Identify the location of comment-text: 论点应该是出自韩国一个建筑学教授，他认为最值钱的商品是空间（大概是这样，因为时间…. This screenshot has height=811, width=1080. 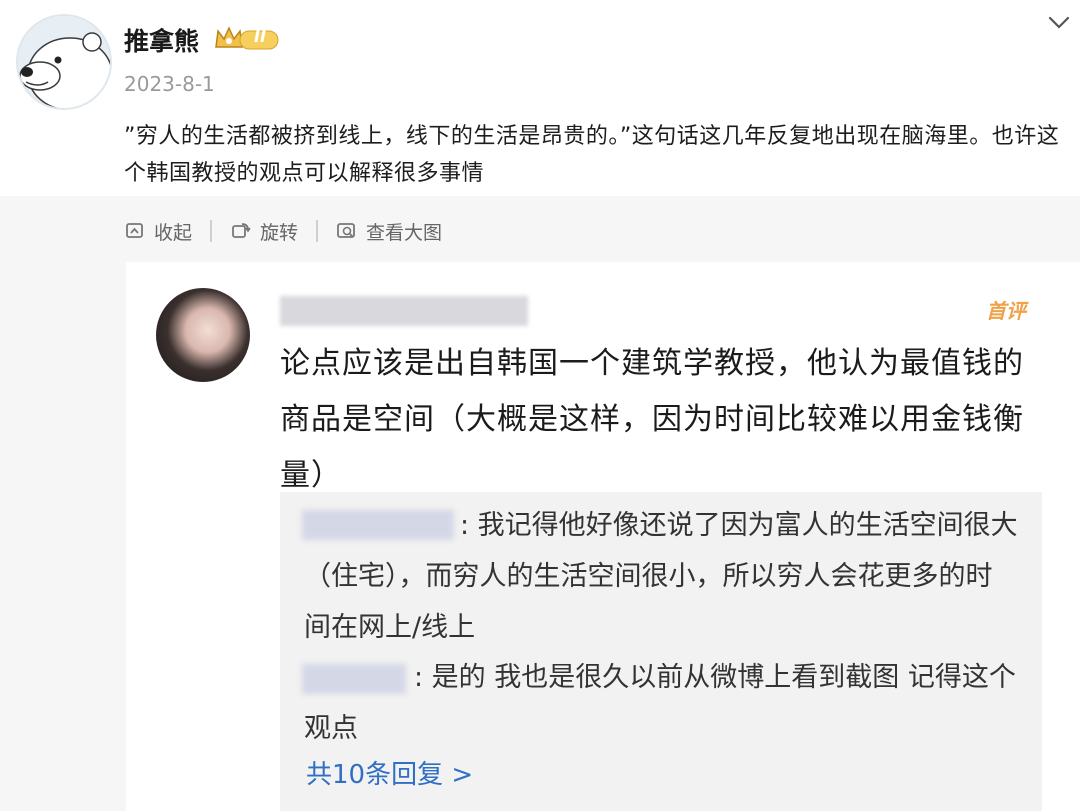
(652, 419).